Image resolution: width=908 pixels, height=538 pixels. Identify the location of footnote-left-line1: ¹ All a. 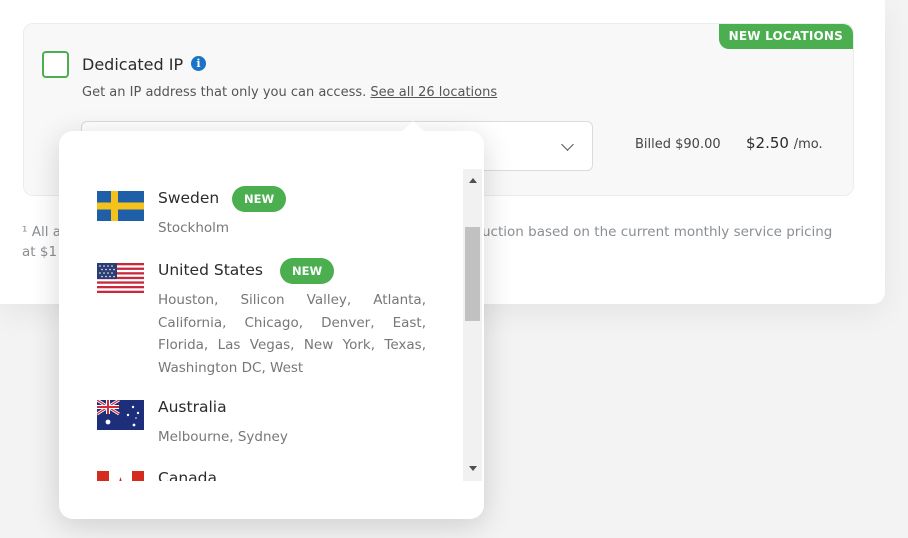
(42, 232).